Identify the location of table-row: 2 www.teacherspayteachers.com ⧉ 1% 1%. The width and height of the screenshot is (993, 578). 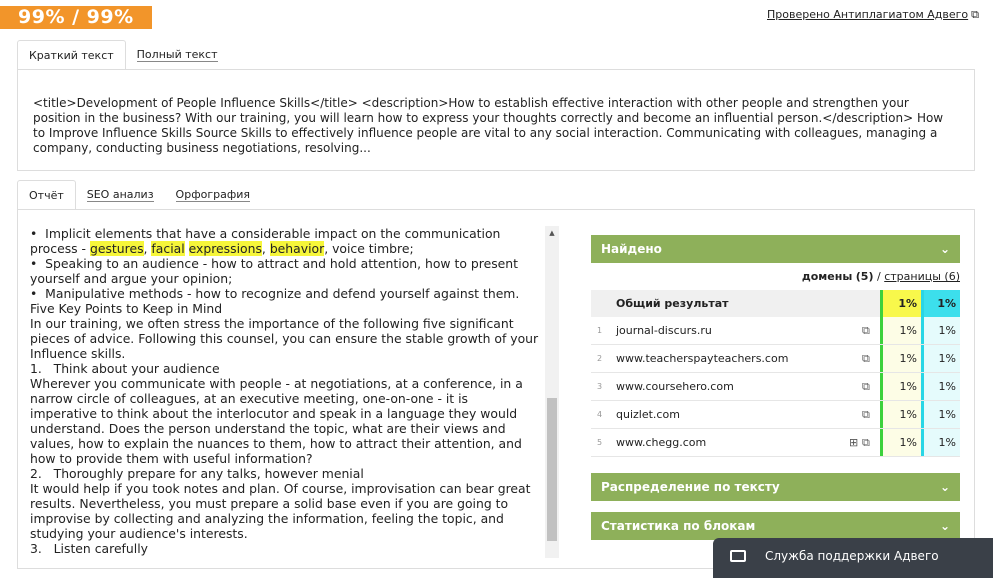
(775, 359).